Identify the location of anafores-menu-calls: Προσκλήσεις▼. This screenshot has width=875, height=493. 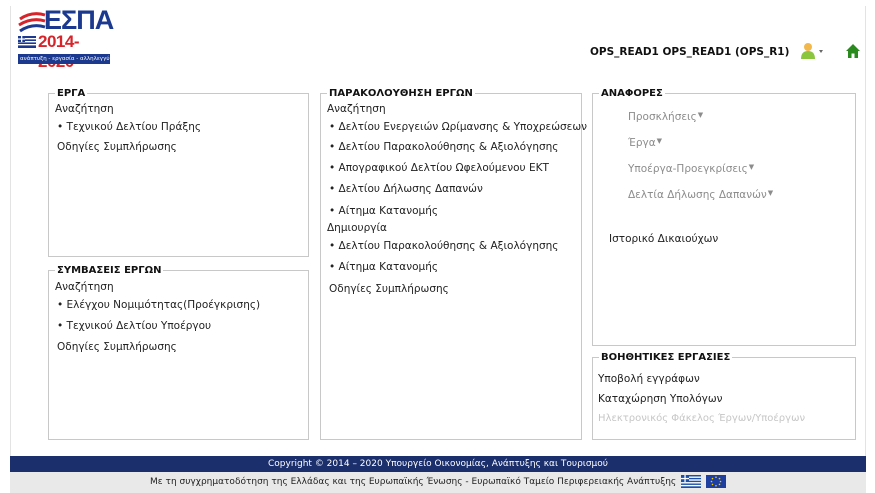
(665, 117).